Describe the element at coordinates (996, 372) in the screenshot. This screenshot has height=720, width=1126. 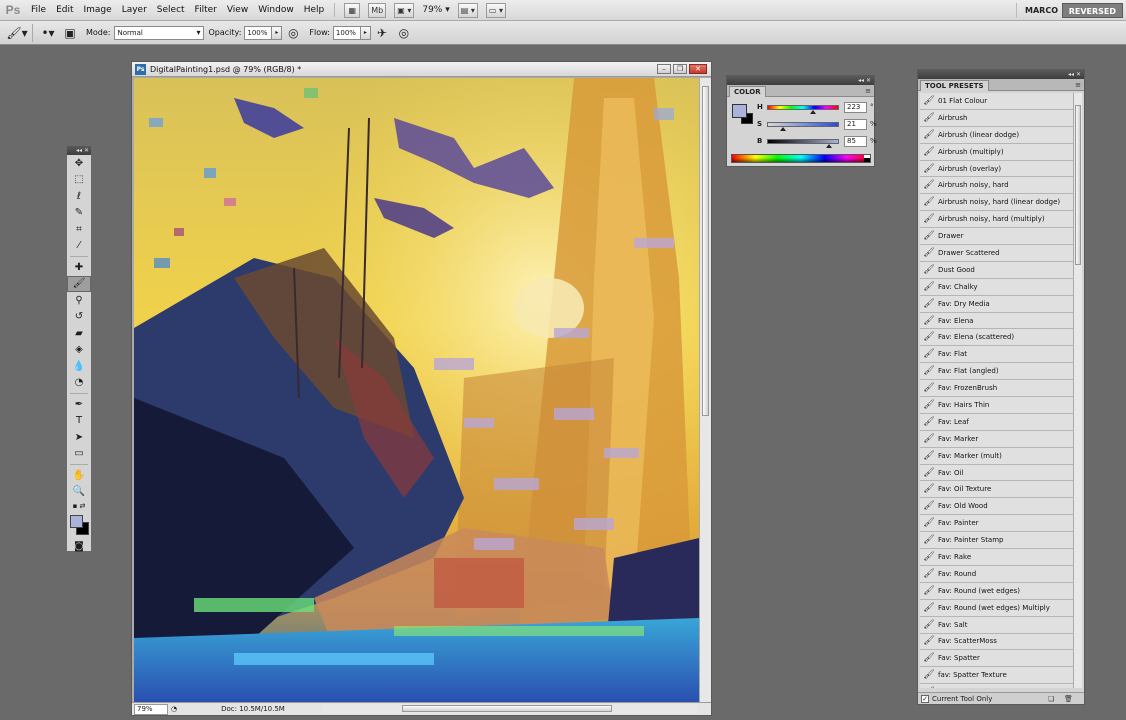
I see `tool-preset-item: 🖌 Fav: Flat (angled)` at that location.